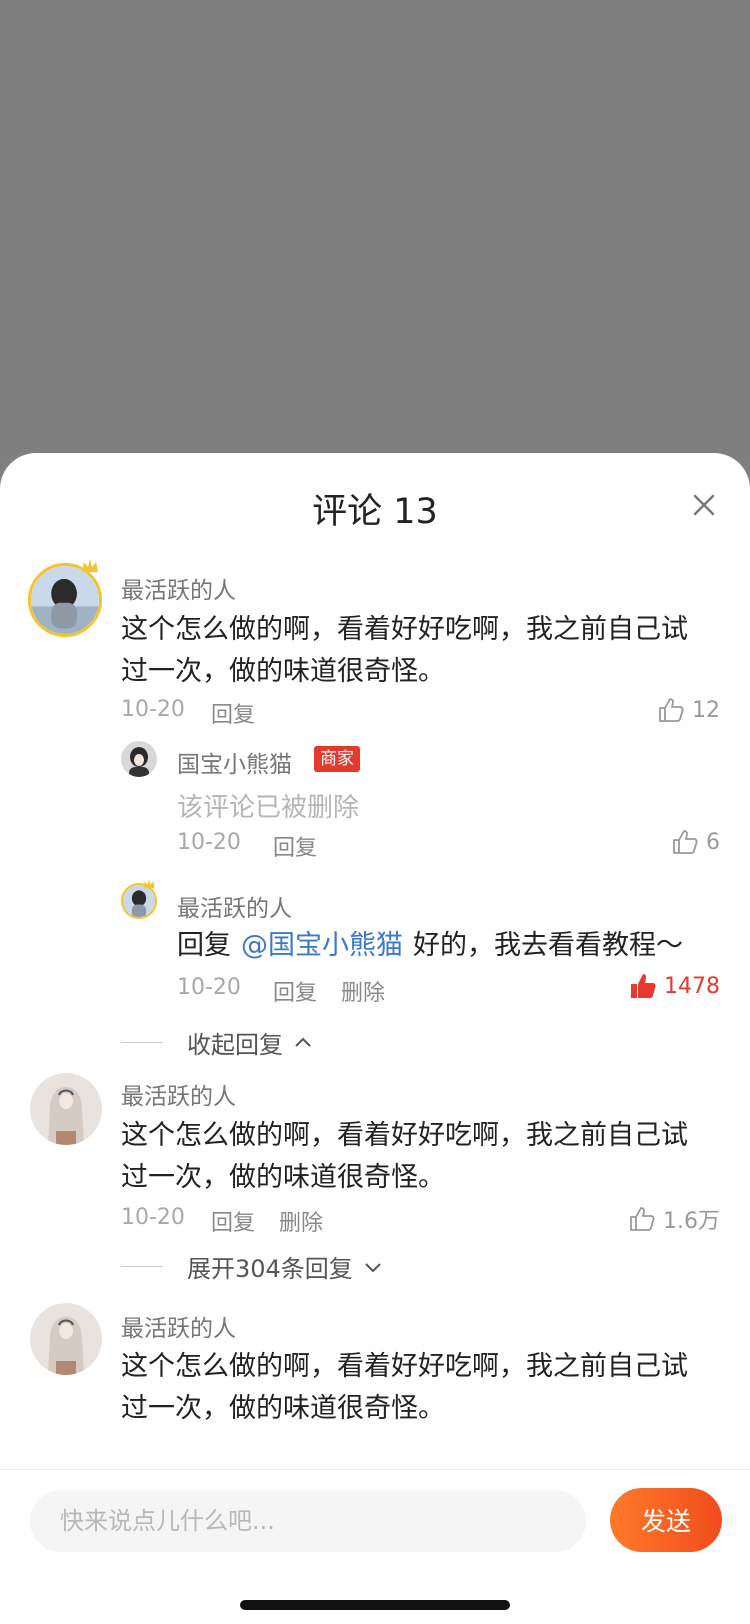 This screenshot has width=750, height=1624. I want to click on reply-text: 该评论已被删除, so click(268, 808).